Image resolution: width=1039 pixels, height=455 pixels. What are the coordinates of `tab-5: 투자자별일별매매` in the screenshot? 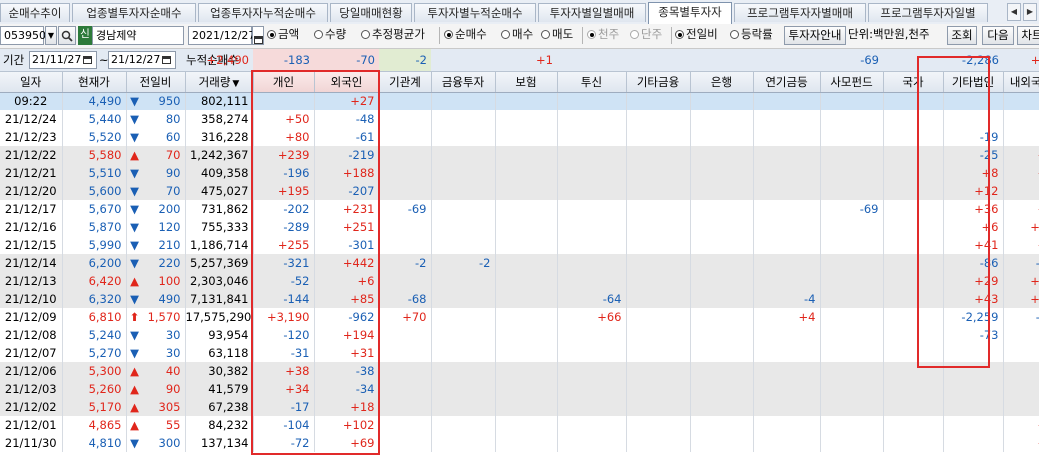 It's located at (592, 12).